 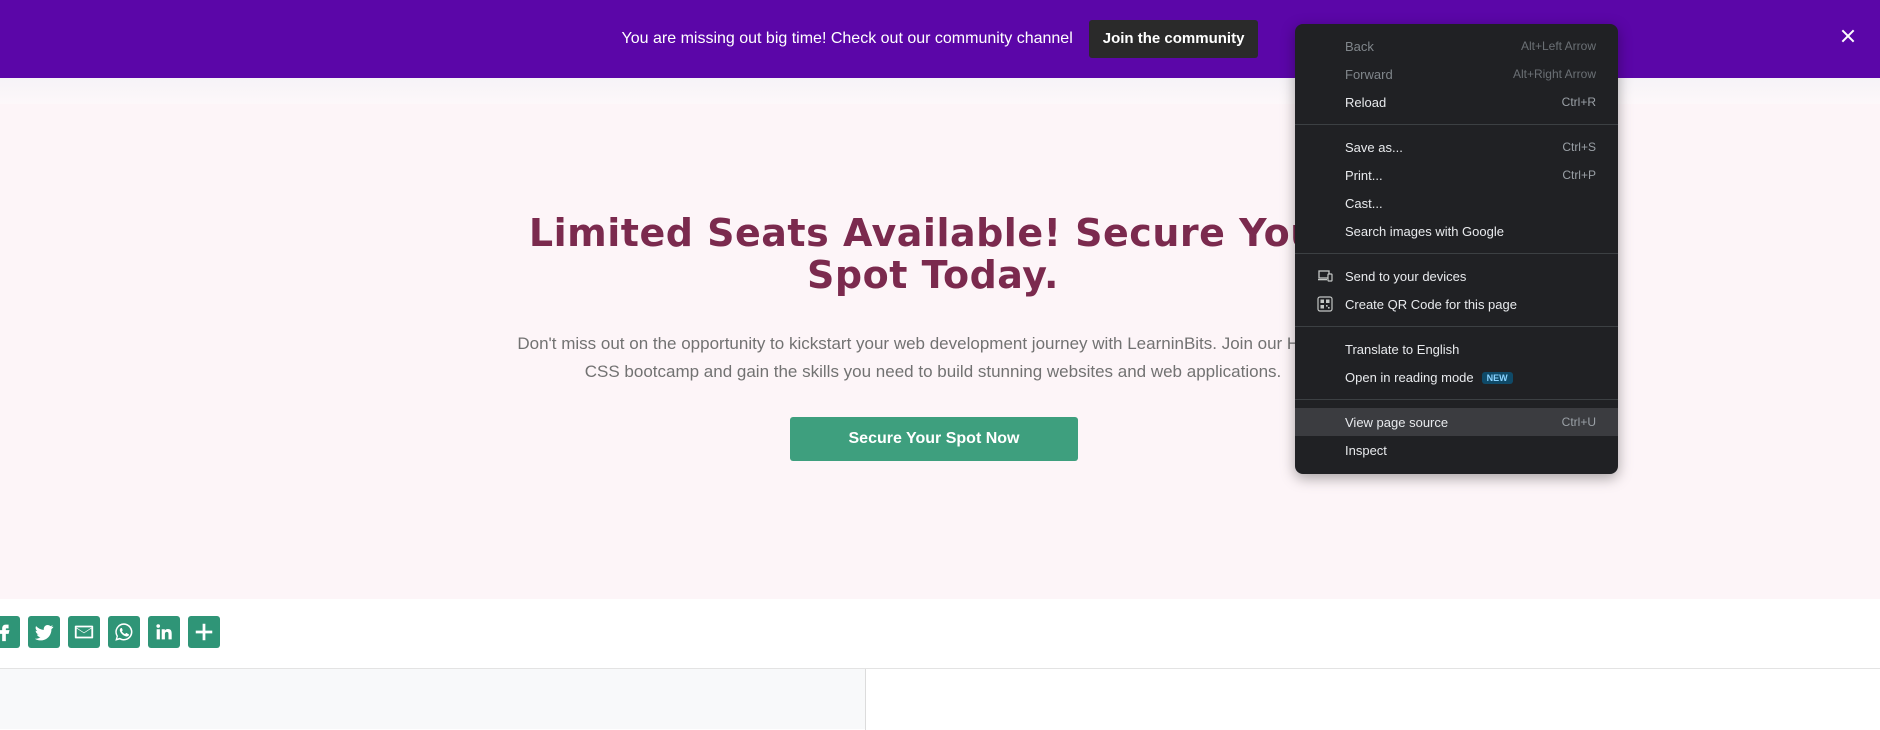 I want to click on menu-item-label: Translate to English, so click(x=1402, y=349).